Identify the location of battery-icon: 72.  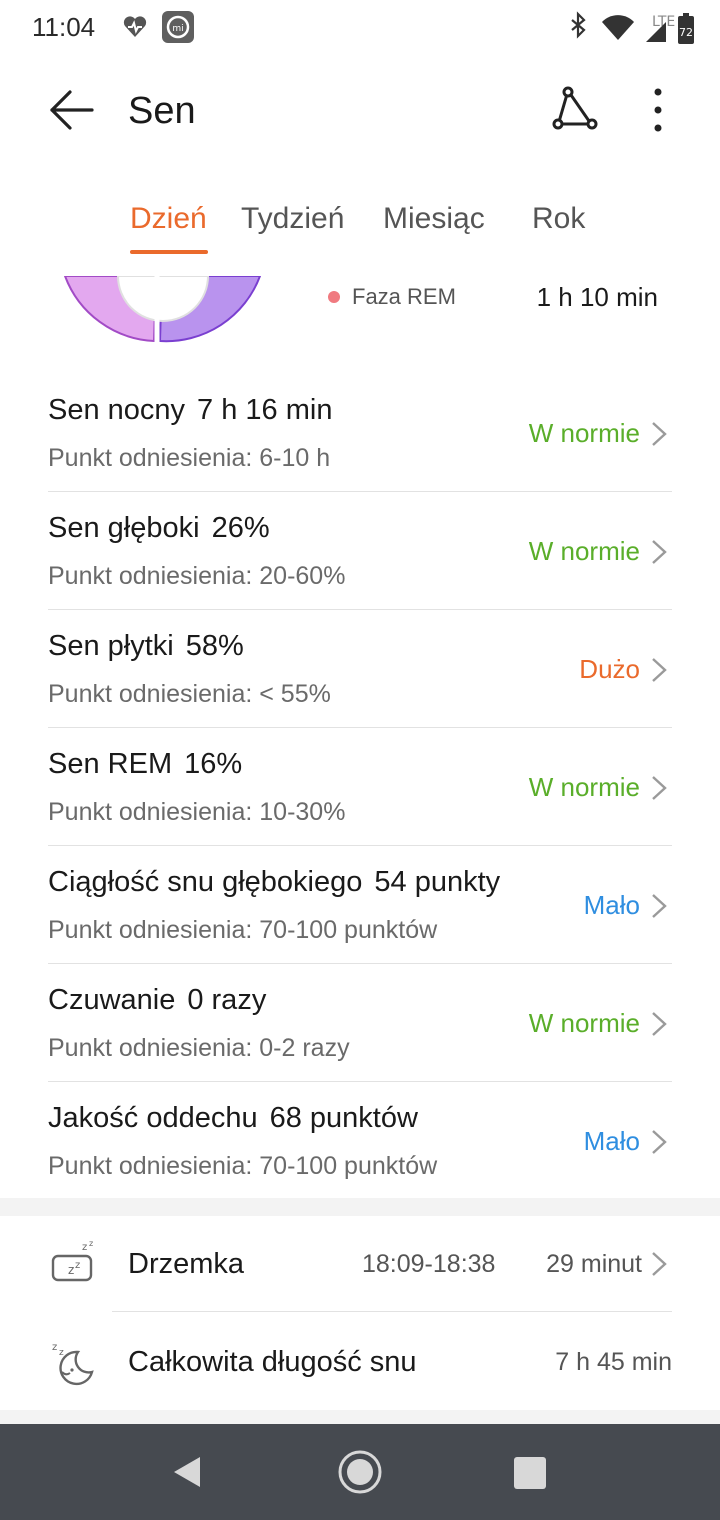
(686, 28).